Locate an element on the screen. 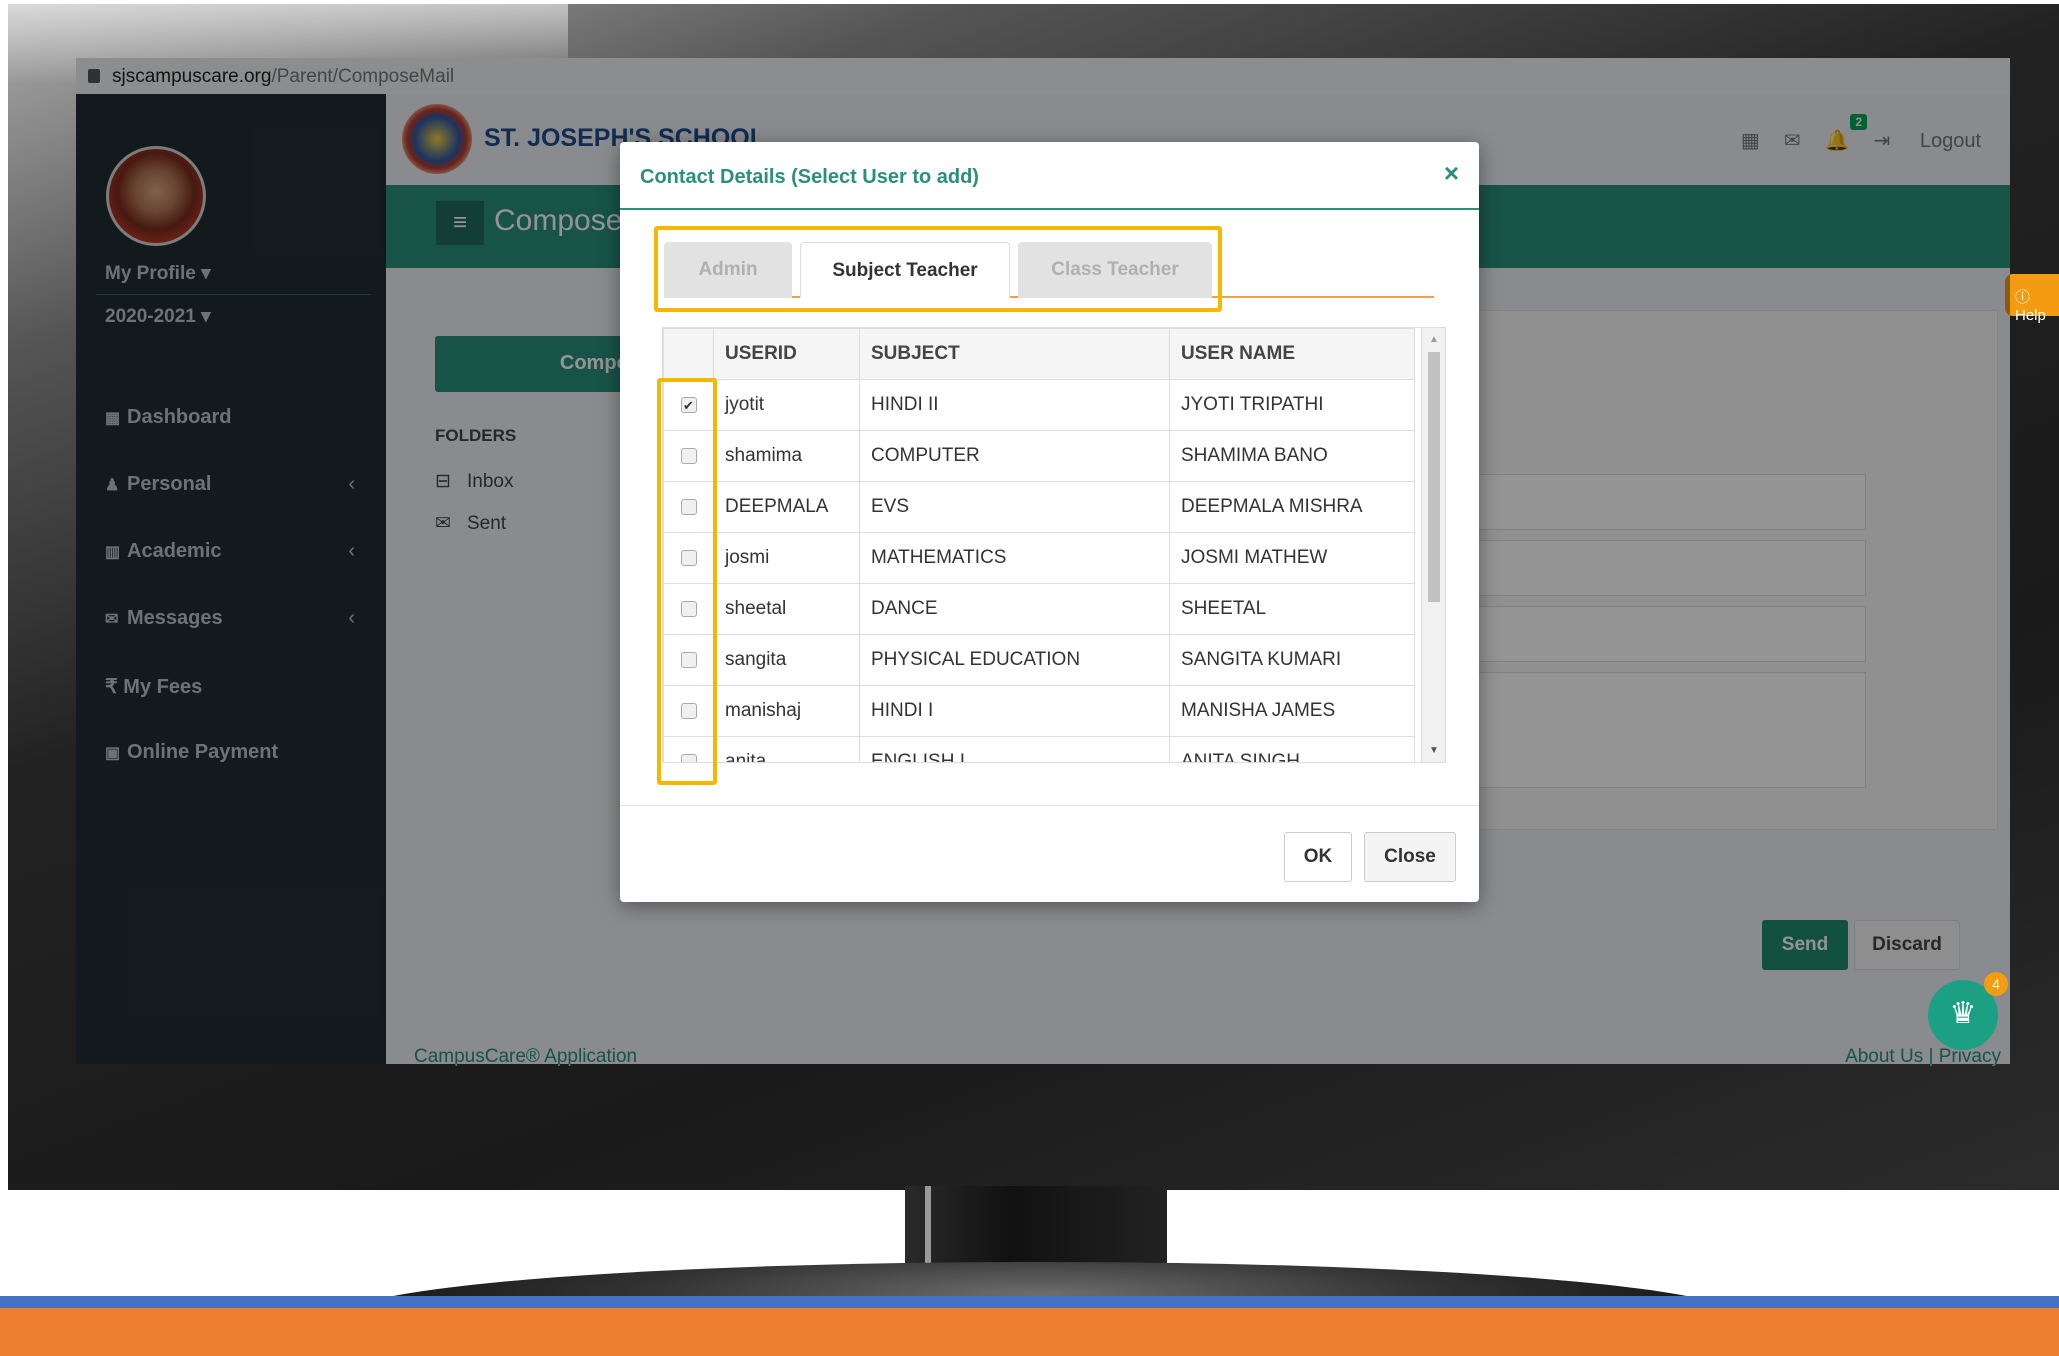 The height and width of the screenshot is (1356, 2059). table-row: manishaj HINDI I MANISHA JAMES is located at coordinates (1039, 711).